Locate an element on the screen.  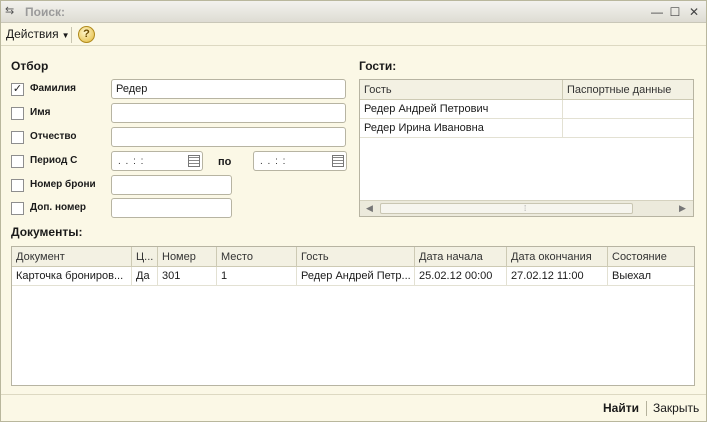
actions-menu: Действия ▼ is located at coordinates (38, 34).